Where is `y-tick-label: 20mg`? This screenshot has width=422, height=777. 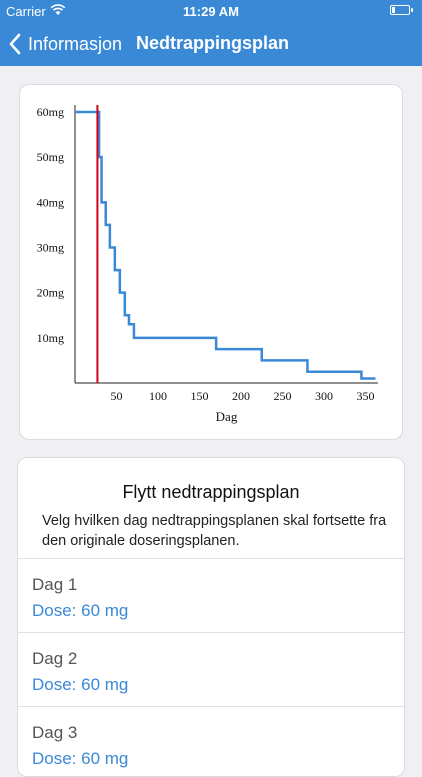
y-tick-label: 20mg is located at coordinates (50, 293).